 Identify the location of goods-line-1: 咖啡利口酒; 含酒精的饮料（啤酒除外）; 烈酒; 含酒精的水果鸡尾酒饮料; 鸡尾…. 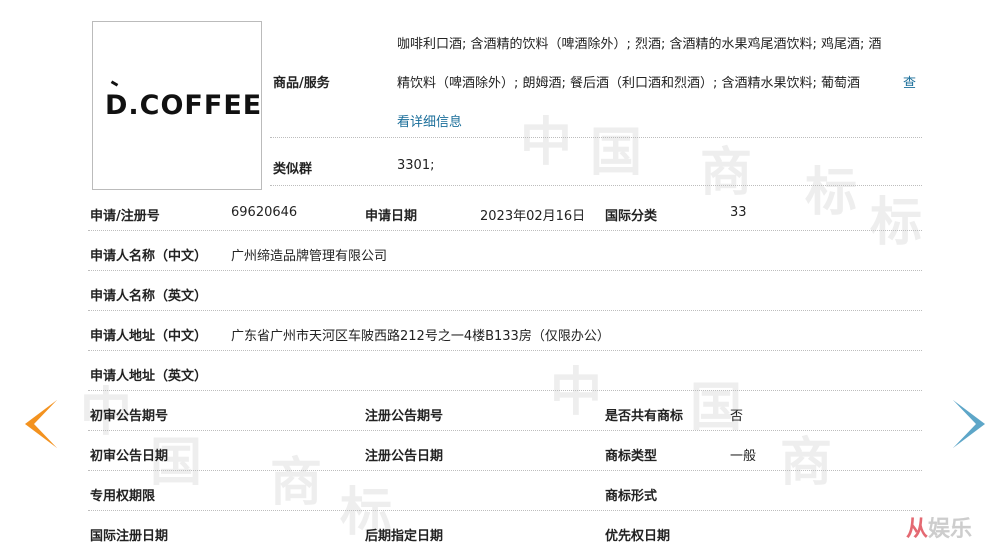
(639, 44).